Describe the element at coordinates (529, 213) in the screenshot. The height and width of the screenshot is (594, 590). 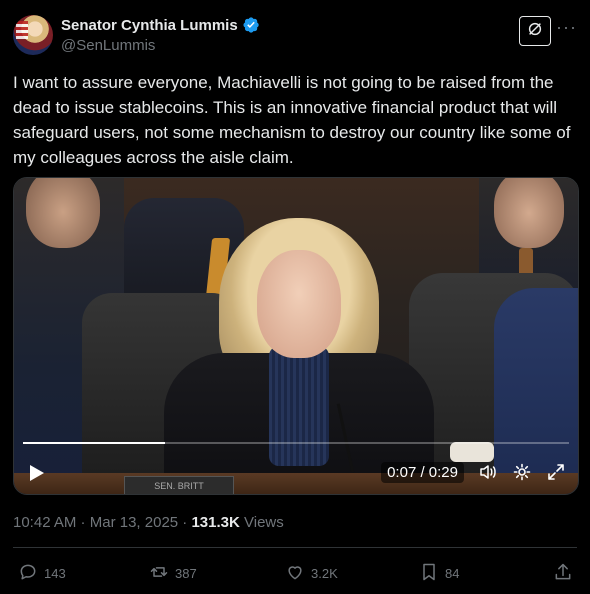
I see `background-person-right-head` at that location.